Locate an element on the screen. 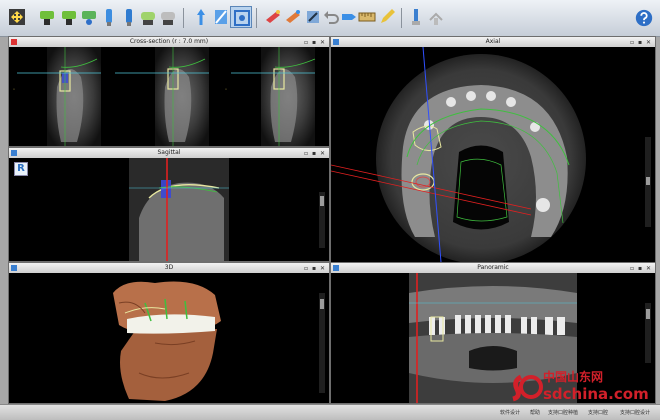  pane-title: Sagittal is located at coordinates (169, 152).